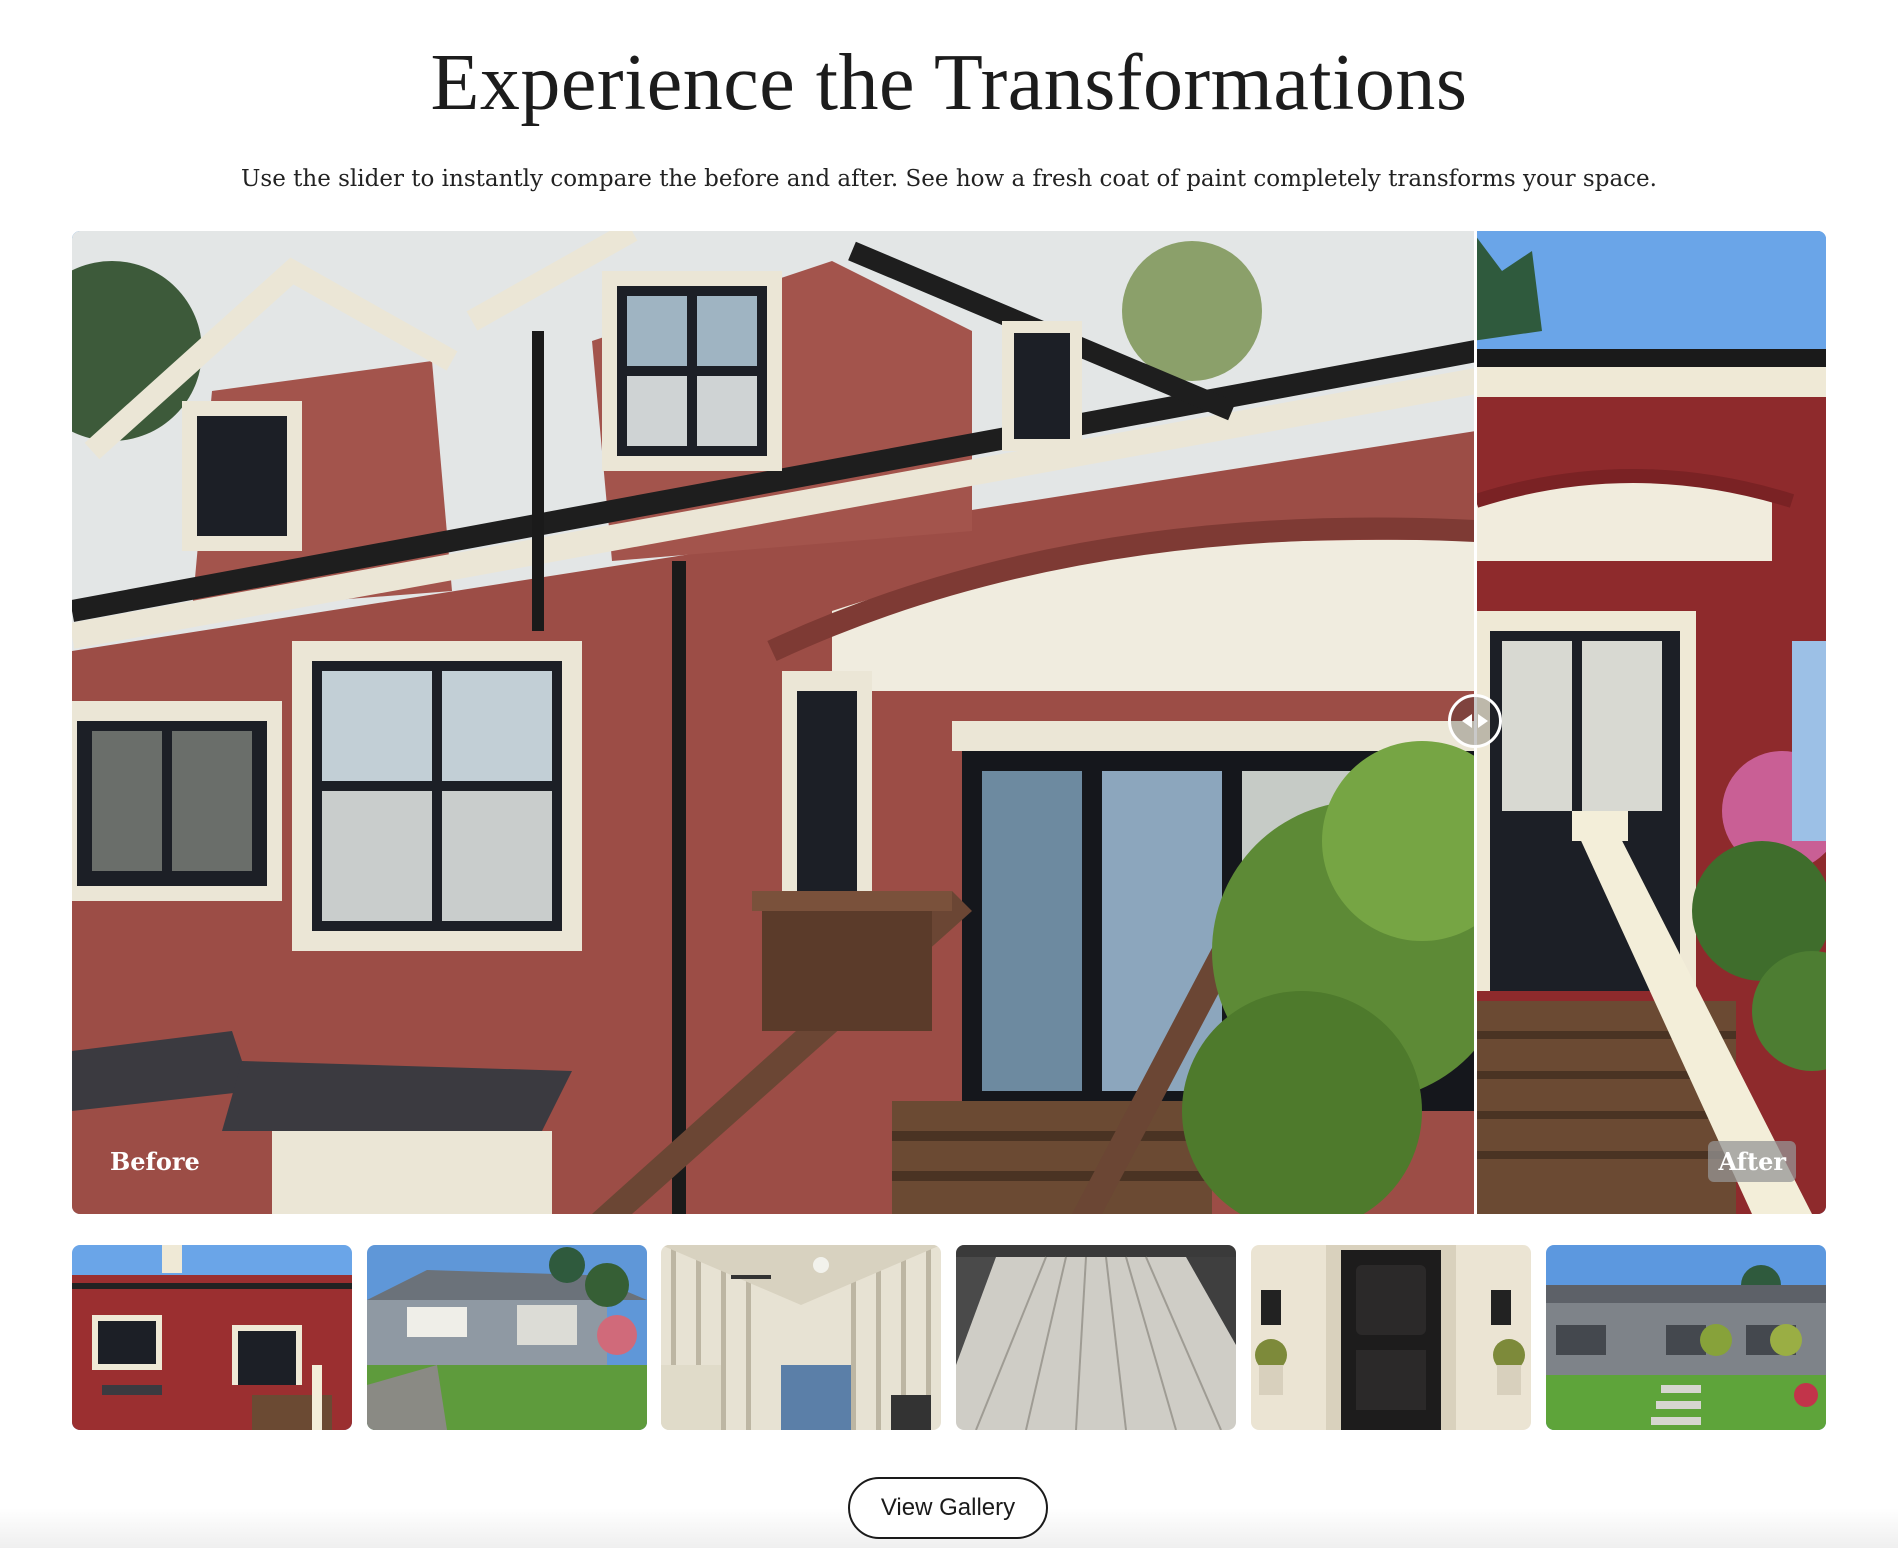 Image resolution: width=1898 pixels, height=1548 pixels. Describe the element at coordinates (801, 1337) in the screenshot. I see `thumbnail-striped-interior-ceiling` at that location.